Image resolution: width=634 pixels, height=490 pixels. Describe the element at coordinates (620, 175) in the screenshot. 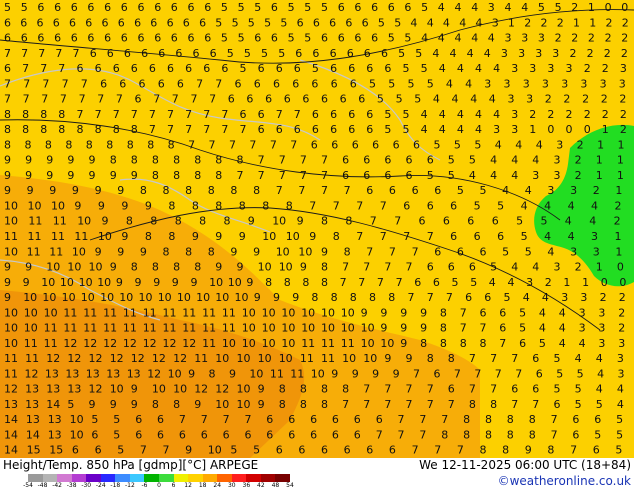

I see `temperature-value: 1` at that location.